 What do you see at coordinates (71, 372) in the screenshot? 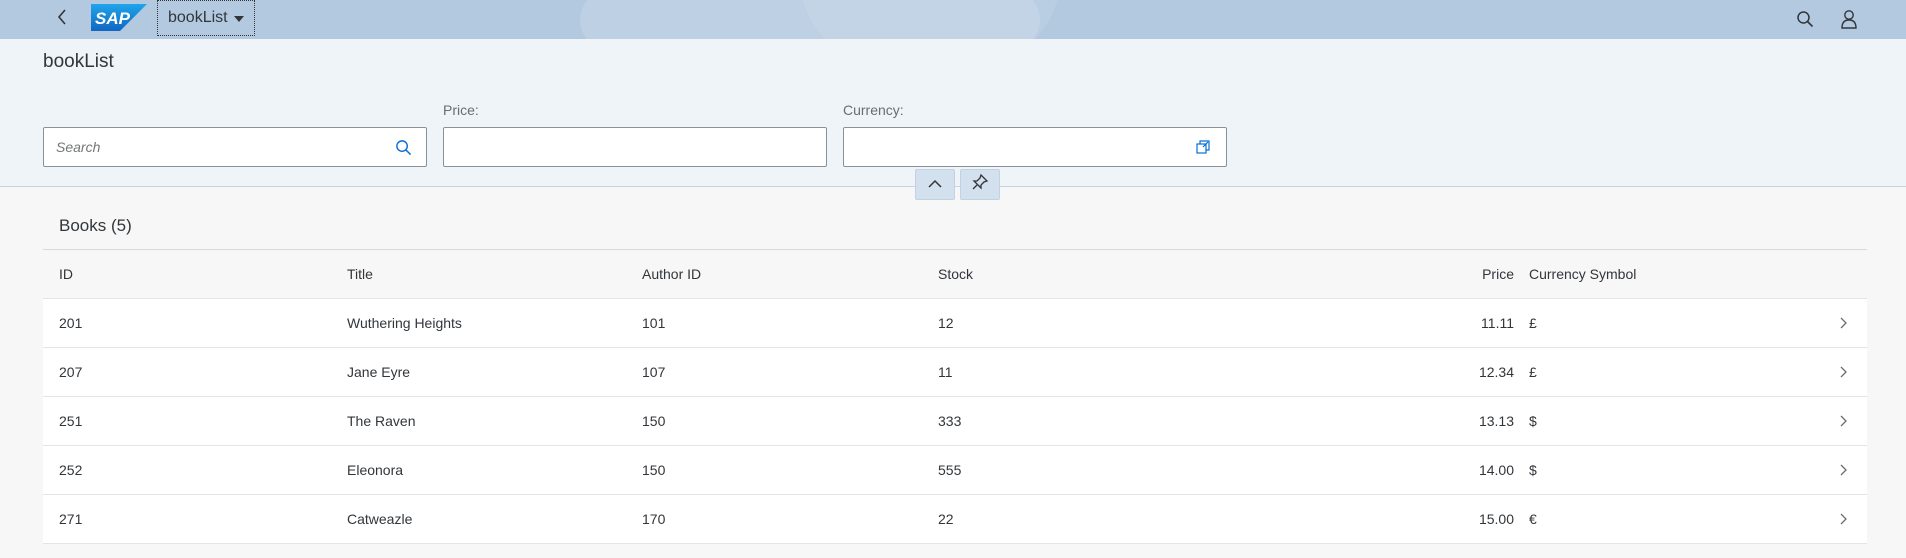
I see `cell-id: 207` at bounding box center [71, 372].